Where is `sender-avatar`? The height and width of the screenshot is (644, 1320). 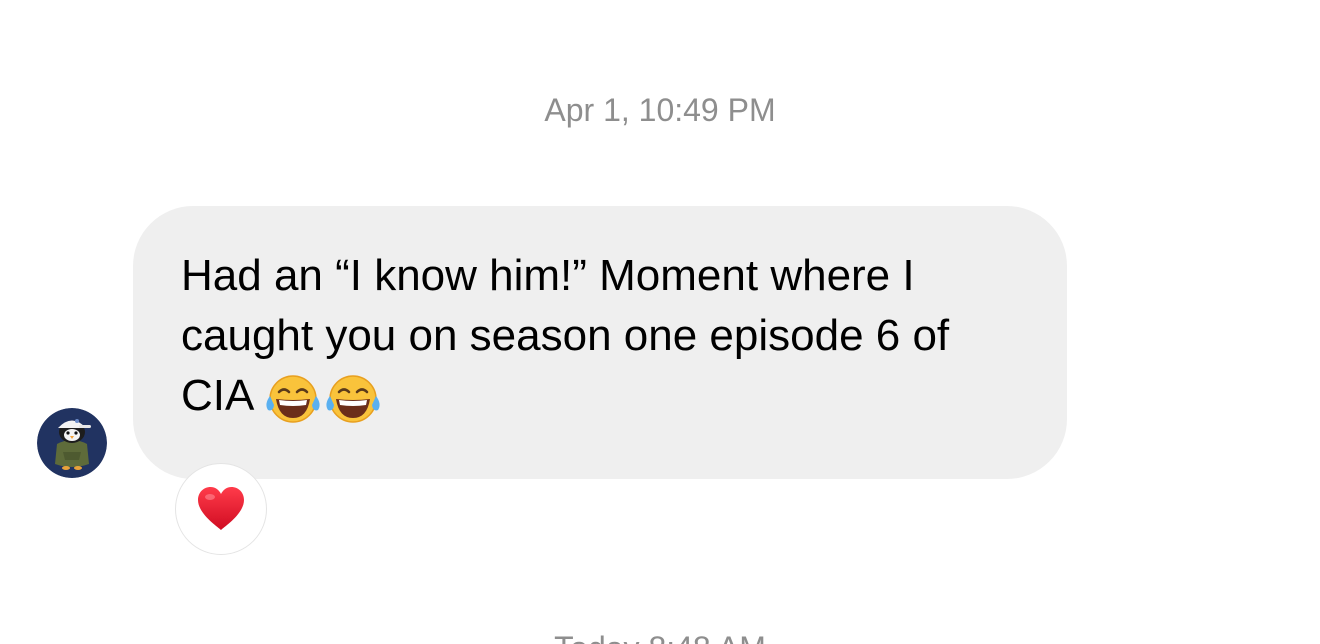 sender-avatar is located at coordinates (72, 443).